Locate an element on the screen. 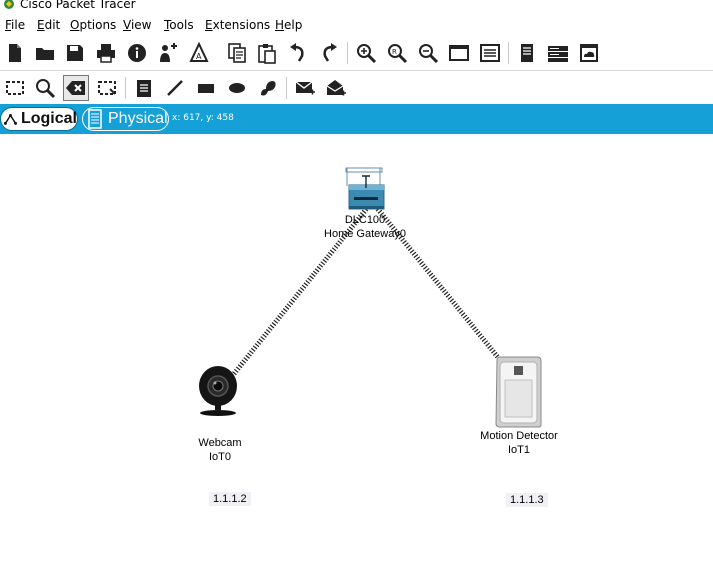 The image size is (713, 573). home-gateway-device is located at coordinates (365, 188).